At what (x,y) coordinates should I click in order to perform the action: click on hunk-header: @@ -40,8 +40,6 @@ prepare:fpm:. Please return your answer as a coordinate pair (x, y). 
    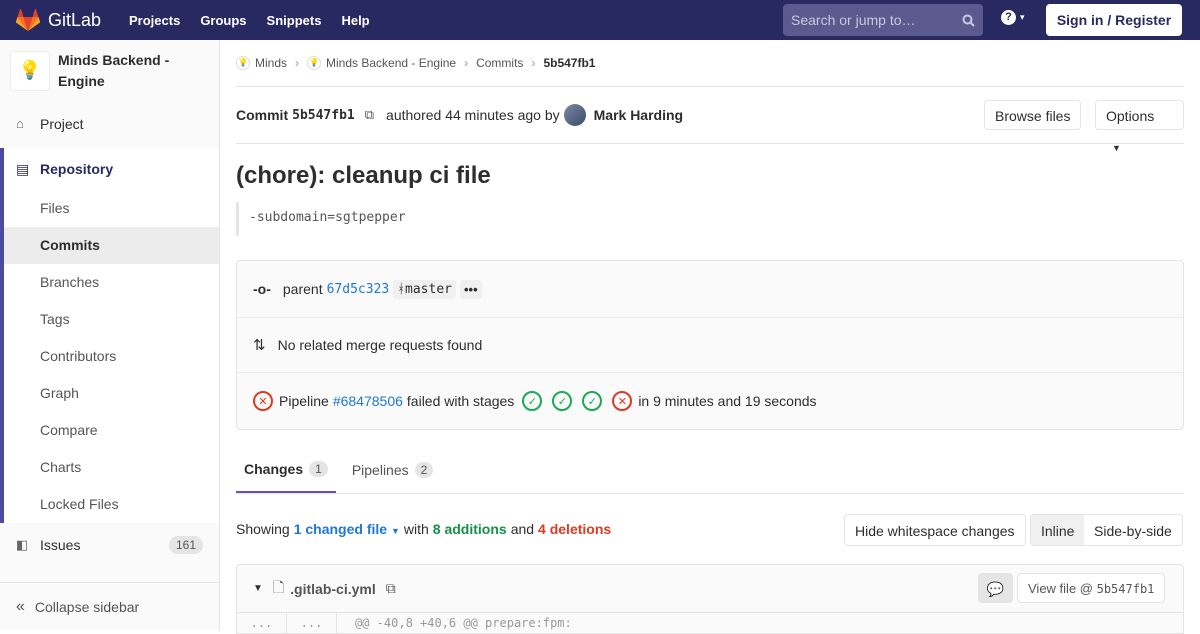
    Looking at the image, I should click on (463, 623).